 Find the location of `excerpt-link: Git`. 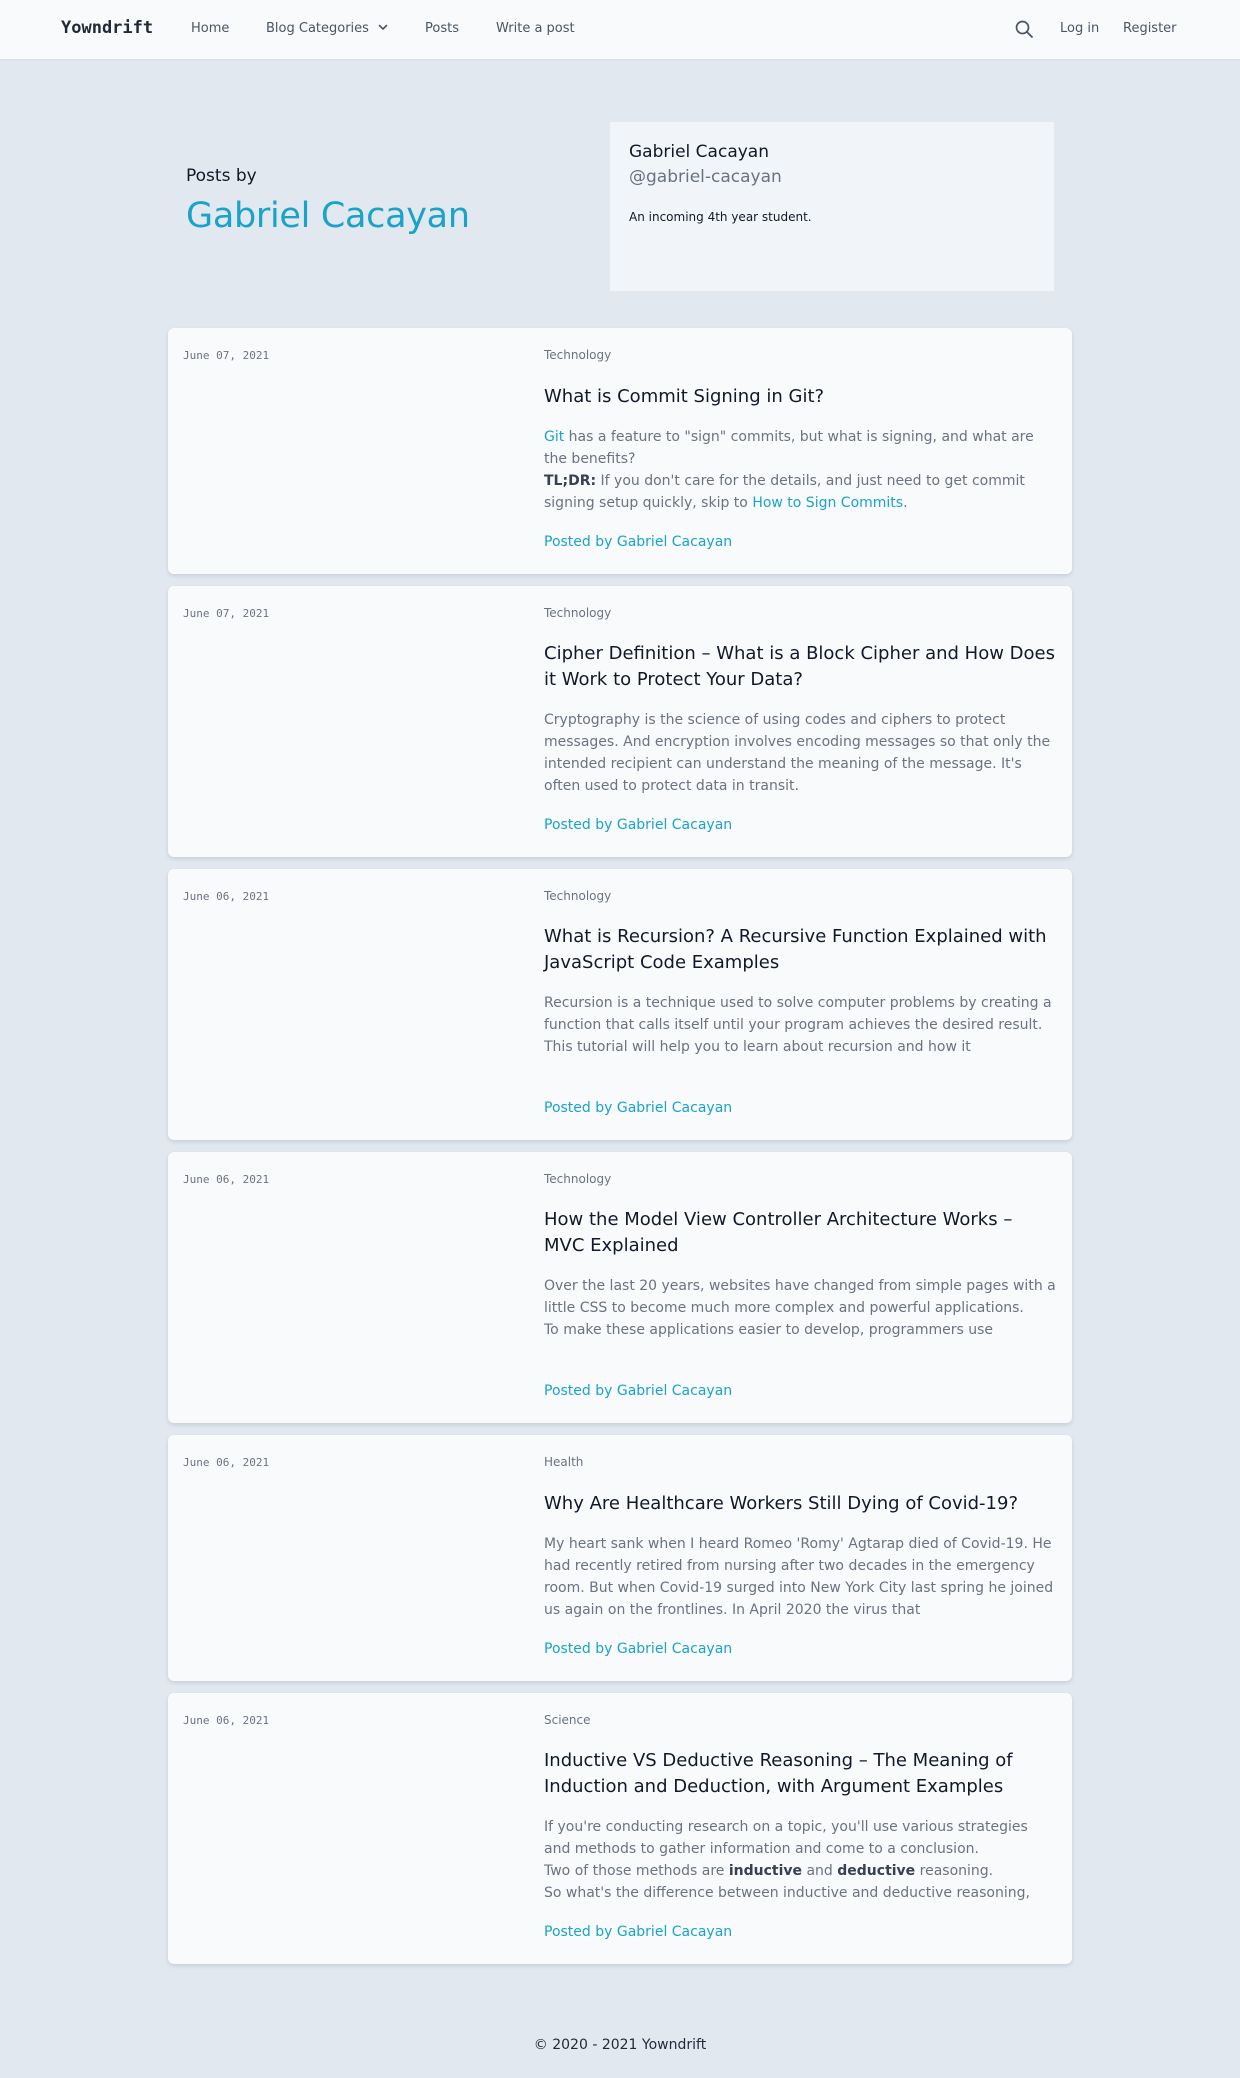

excerpt-link: Git is located at coordinates (554, 437).